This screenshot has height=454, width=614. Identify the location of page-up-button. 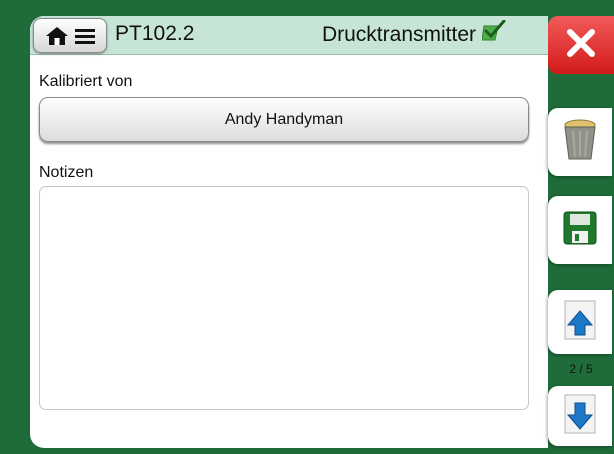
(580, 322).